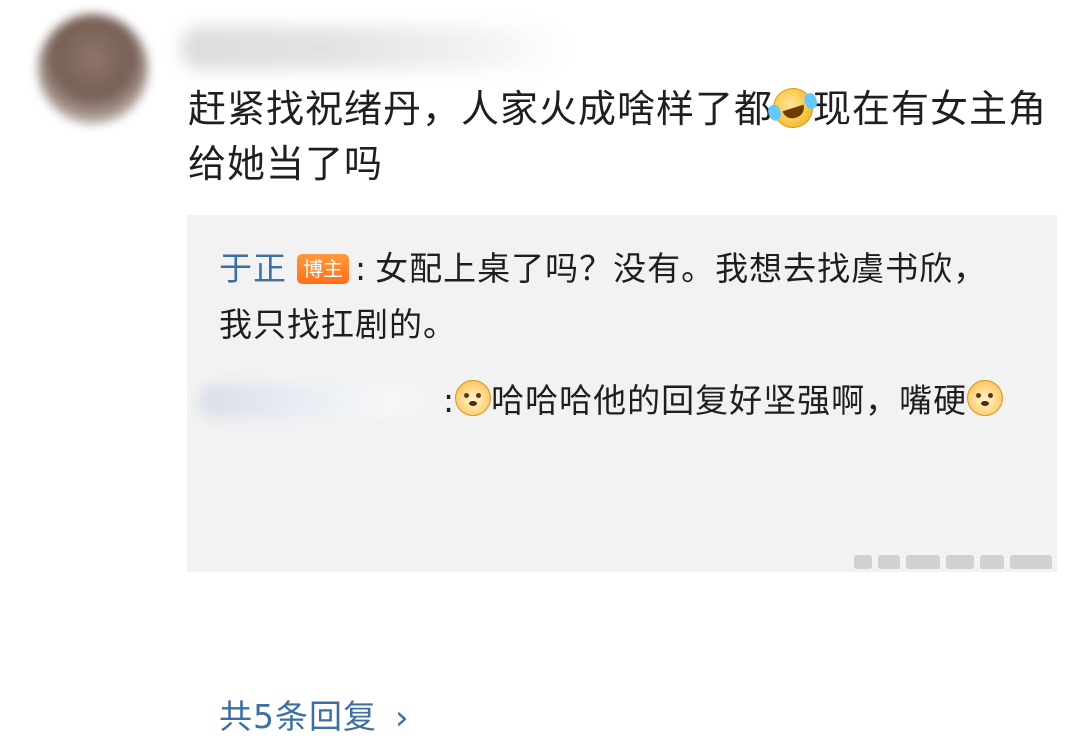 The height and width of the screenshot is (746, 1088). What do you see at coordinates (614, 297) in the screenshot?
I see `reply-item: 于正 博主: 女配上桌了吗？没有。我想去找虞书欣，我只找扛剧的。` at bounding box center [614, 297].